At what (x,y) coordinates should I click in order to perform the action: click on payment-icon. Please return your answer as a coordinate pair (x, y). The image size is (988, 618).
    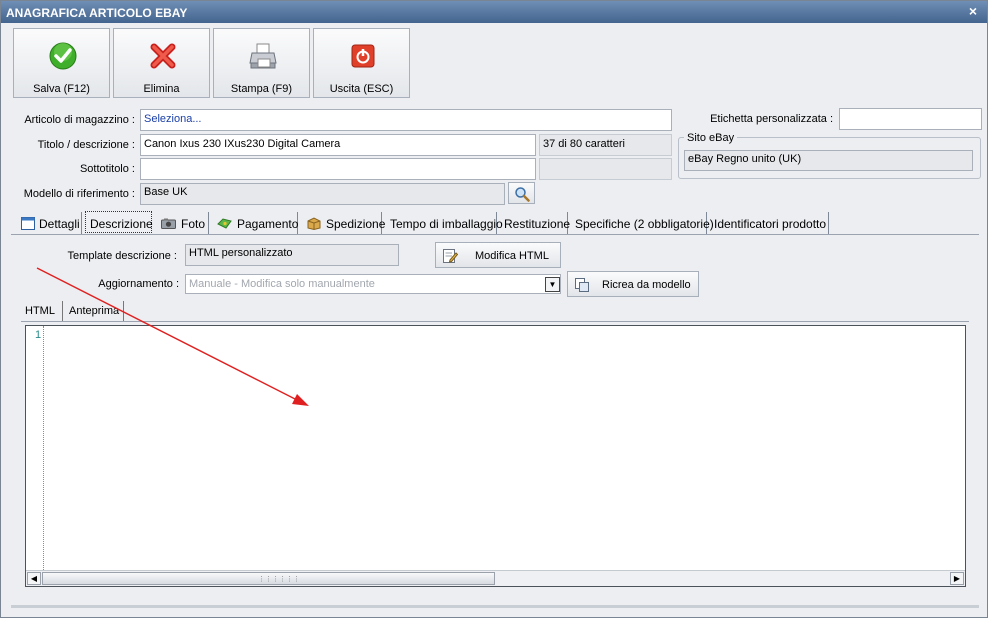
    Looking at the image, I should click on (224, 223).